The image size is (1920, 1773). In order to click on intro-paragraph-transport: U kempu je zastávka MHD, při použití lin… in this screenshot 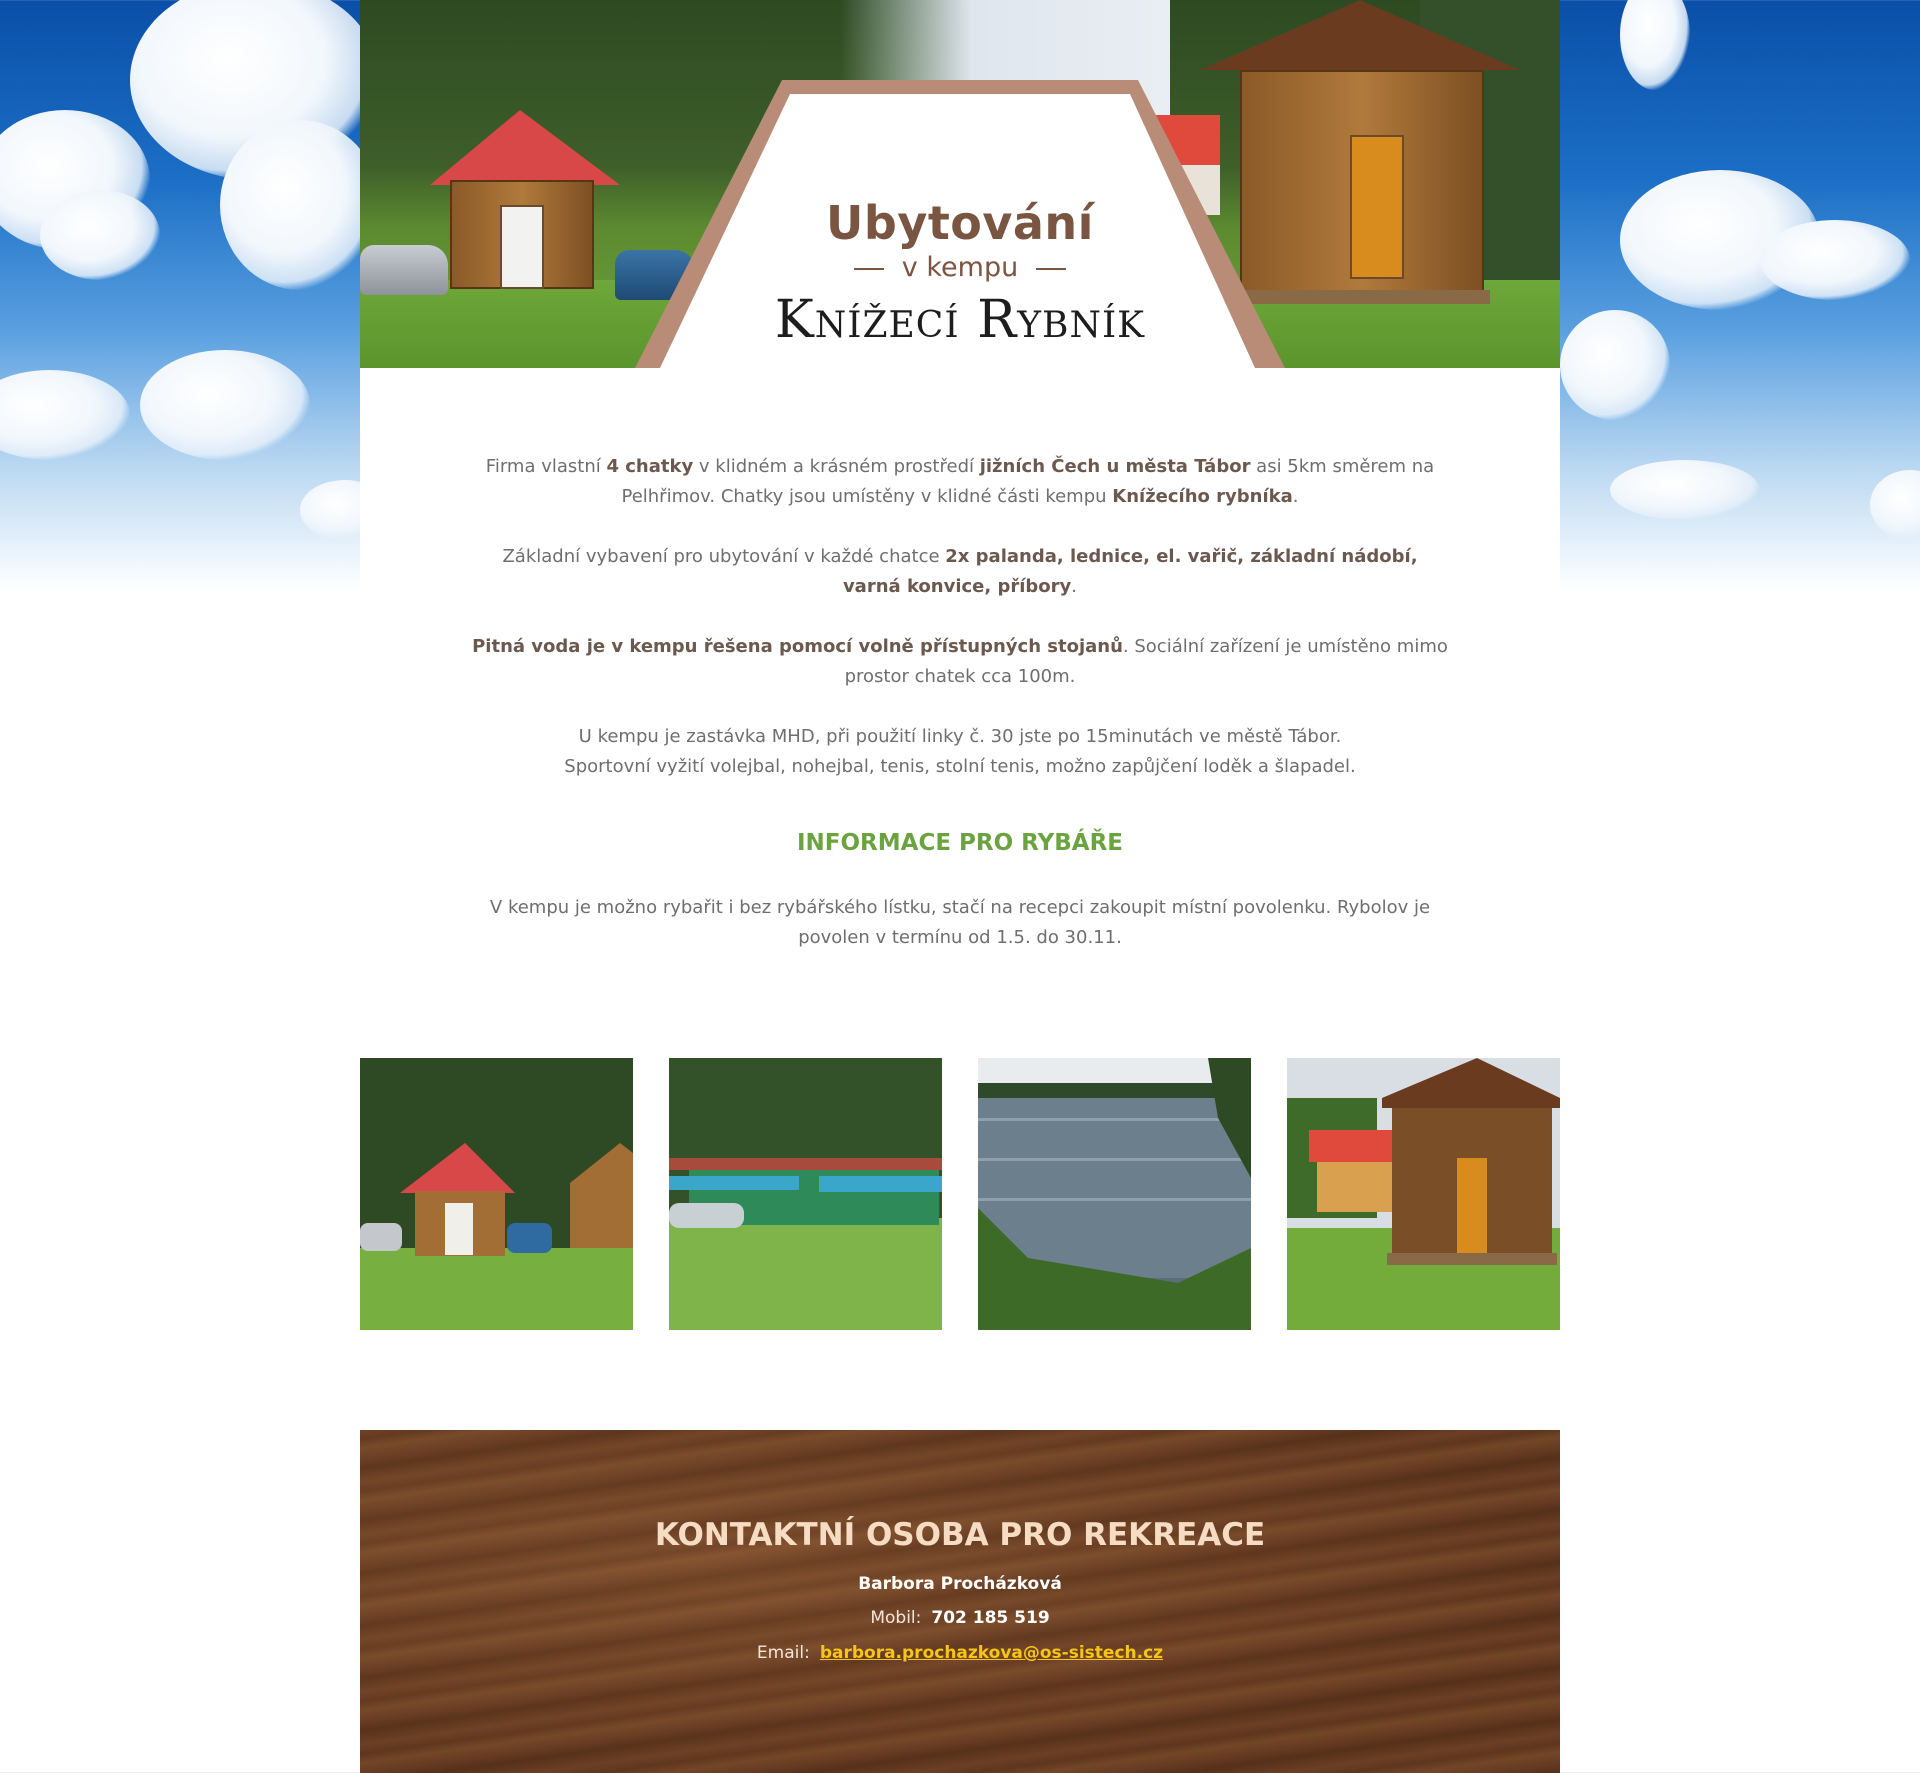, I will do `click(960, 752)`.